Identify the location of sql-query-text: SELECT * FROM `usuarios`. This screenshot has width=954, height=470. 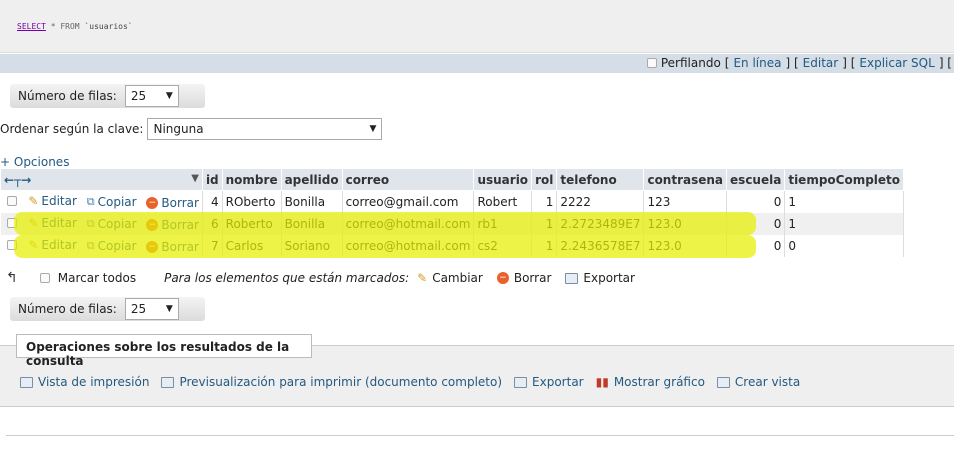
(75, 26).